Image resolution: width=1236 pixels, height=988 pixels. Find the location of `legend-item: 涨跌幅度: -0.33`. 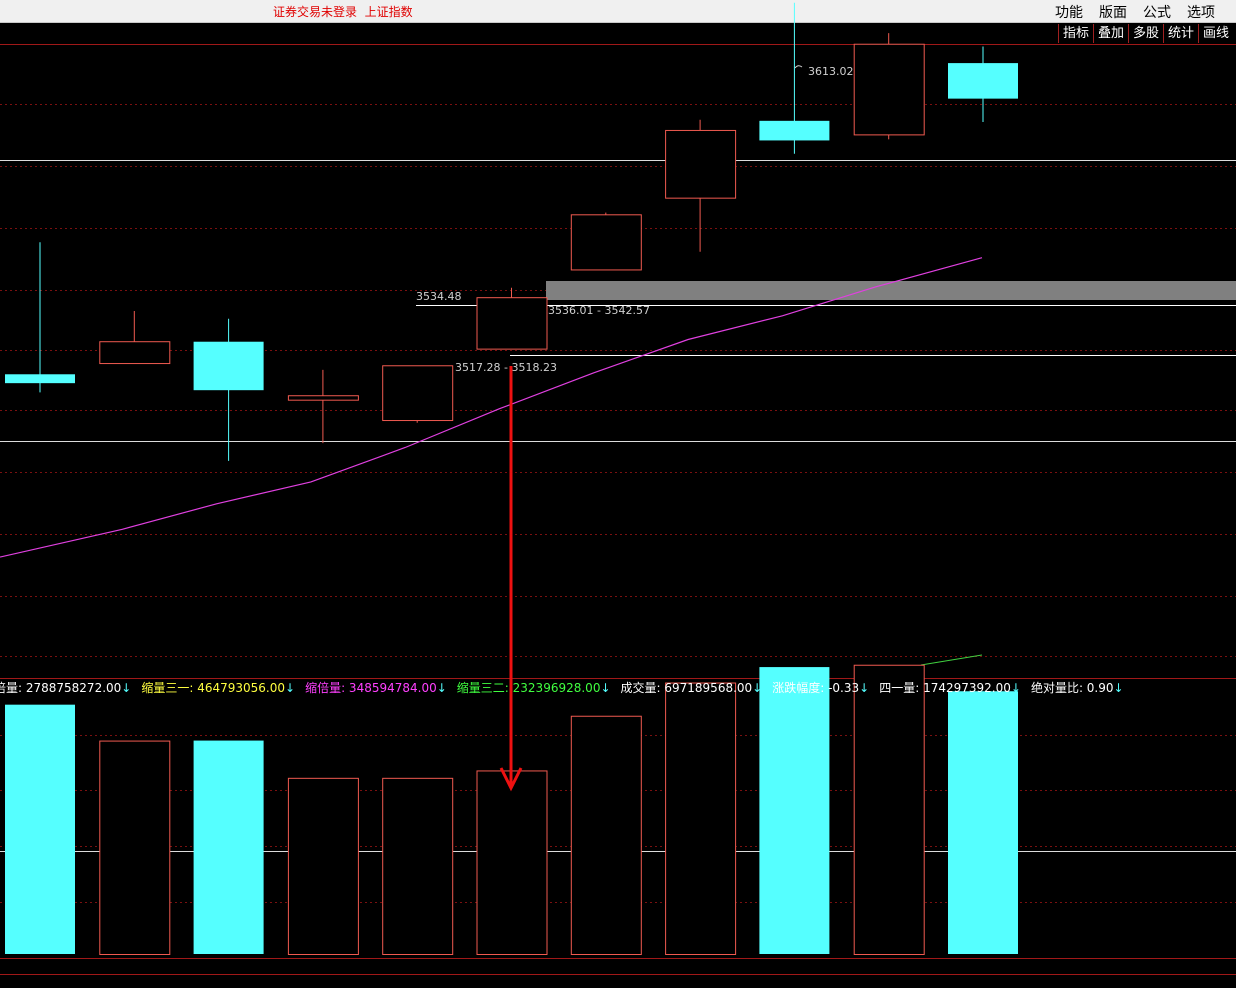

legend-item: 涨跌幅度: -0.33 is located at coordinates (816, 688).